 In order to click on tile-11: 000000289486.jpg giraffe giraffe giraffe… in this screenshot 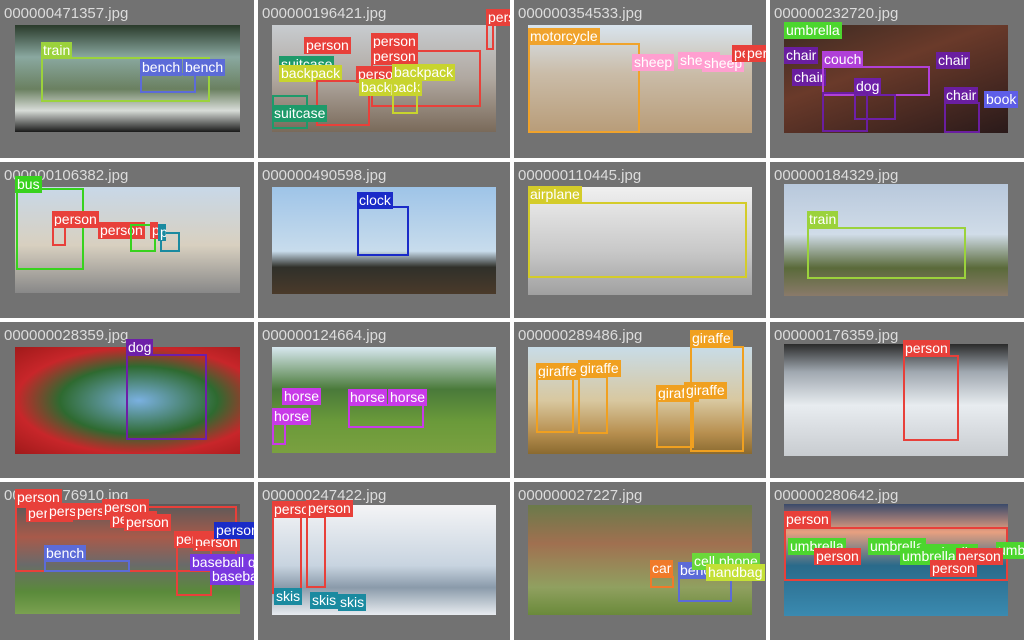, I will do `click(640, 400)`.